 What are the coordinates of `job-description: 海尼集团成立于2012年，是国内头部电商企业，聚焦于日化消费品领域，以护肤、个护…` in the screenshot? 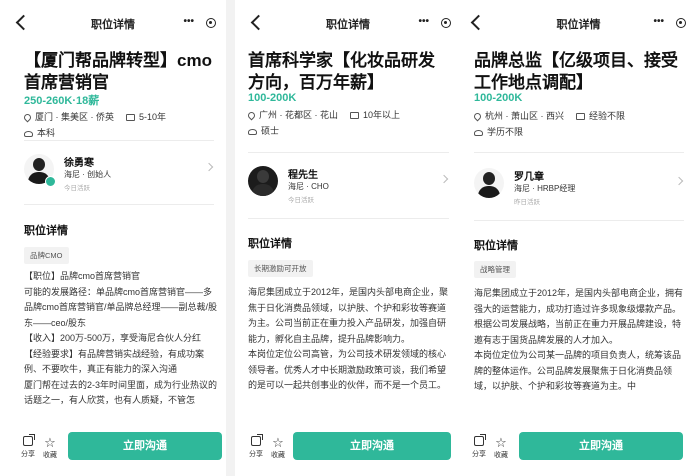 It's located at (350, 339).